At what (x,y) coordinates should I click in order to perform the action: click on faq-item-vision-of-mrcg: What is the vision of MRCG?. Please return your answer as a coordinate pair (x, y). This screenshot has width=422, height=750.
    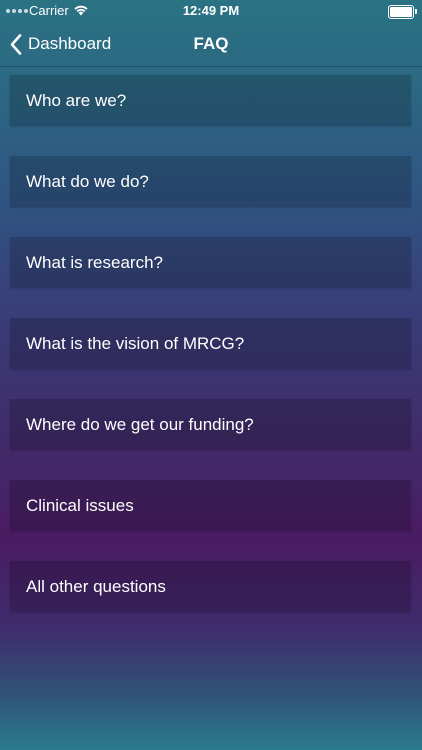
    Looking at the image, I should click on (210, 343).